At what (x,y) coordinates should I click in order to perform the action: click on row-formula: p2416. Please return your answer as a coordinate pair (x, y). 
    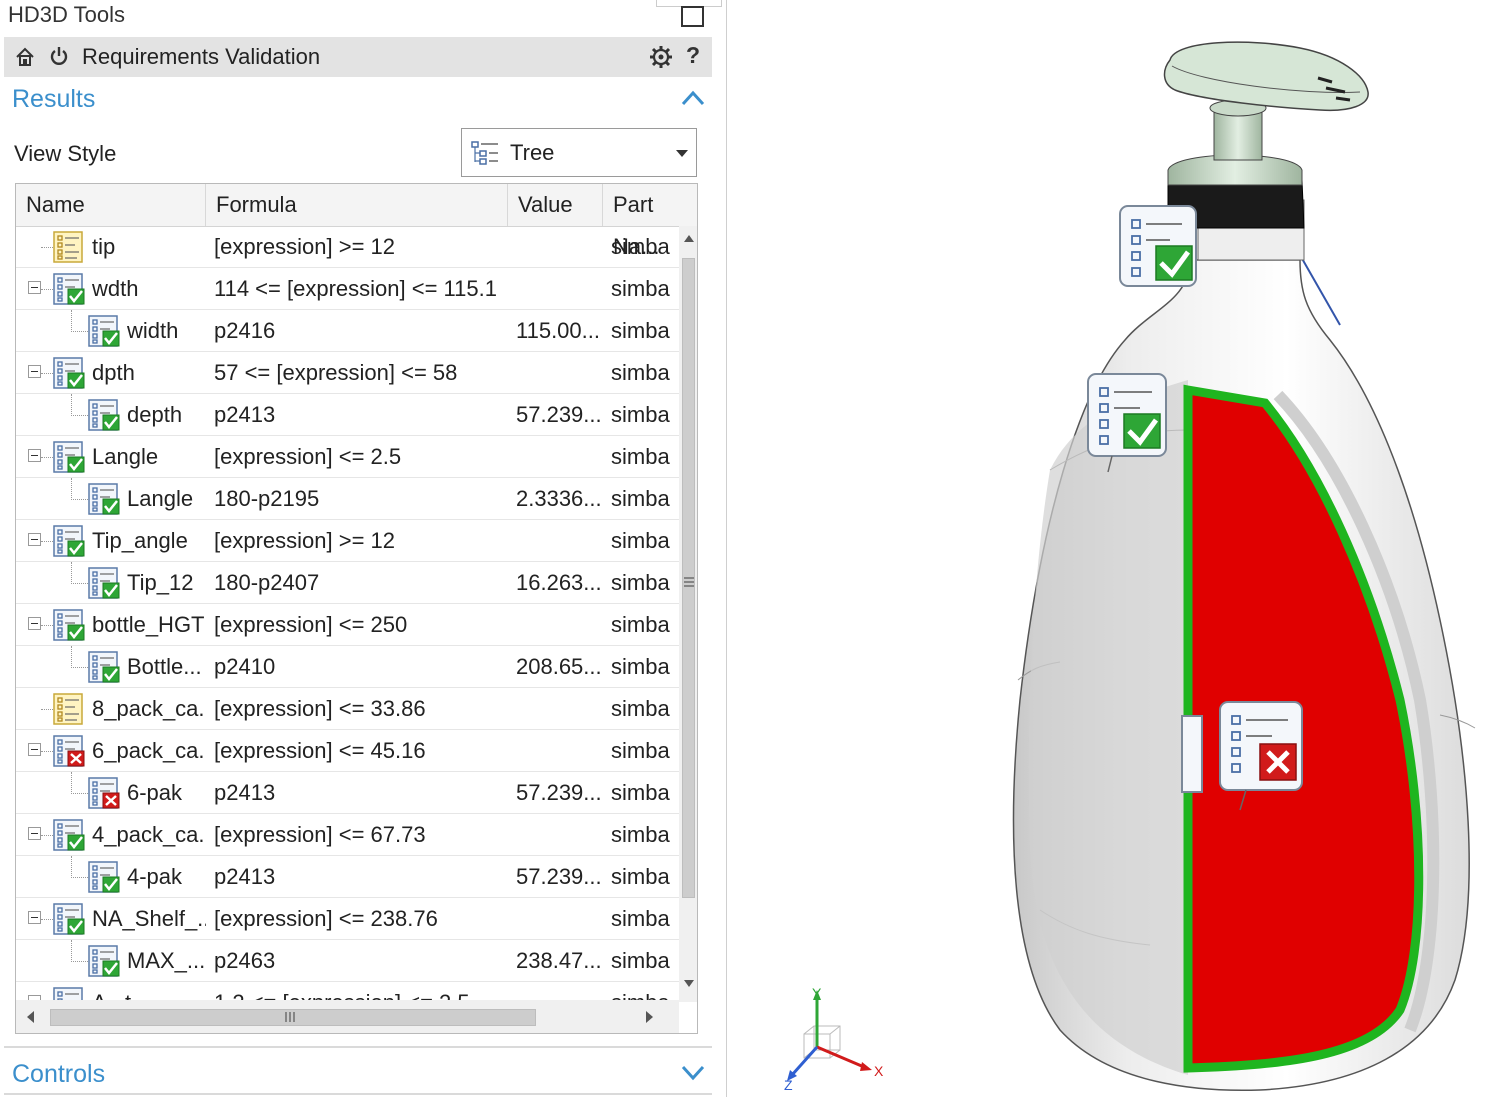
    Looking at the image, I should click on (245, 330).